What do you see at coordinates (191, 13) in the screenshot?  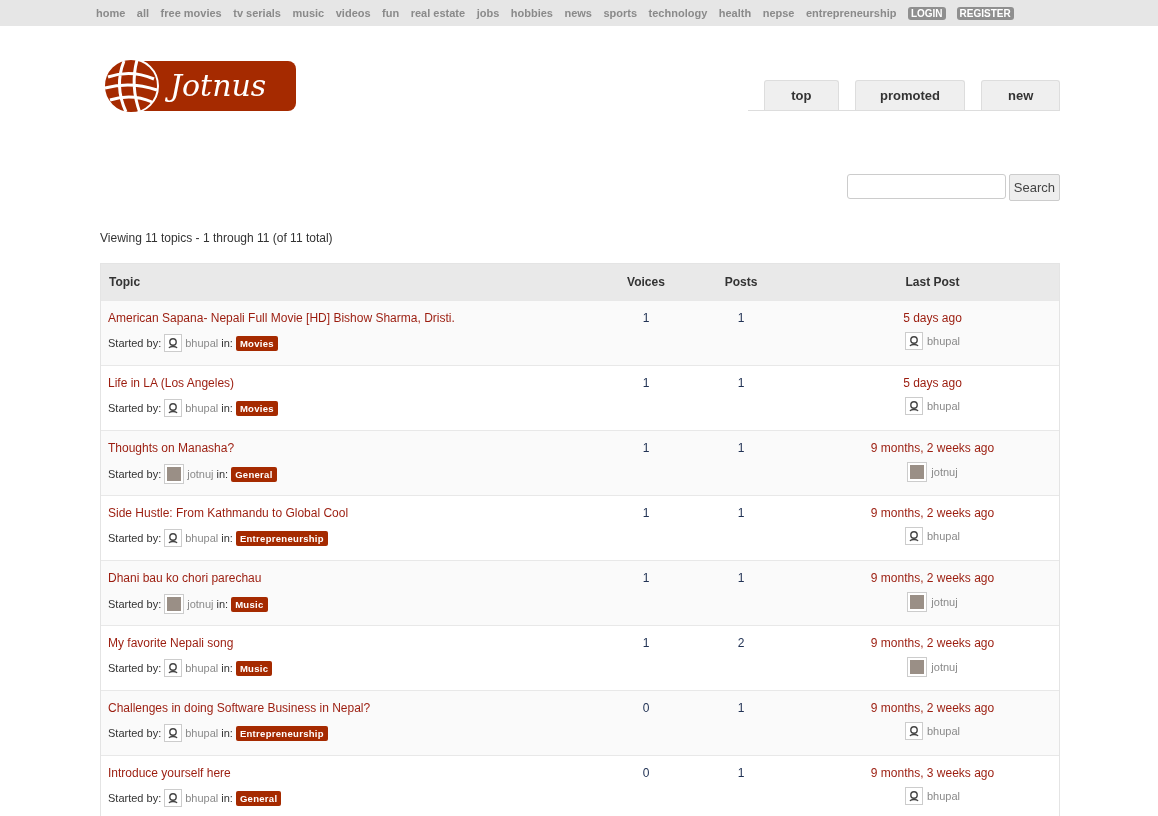 I see `nav-link: free movies` at bounding box center [191, 13].